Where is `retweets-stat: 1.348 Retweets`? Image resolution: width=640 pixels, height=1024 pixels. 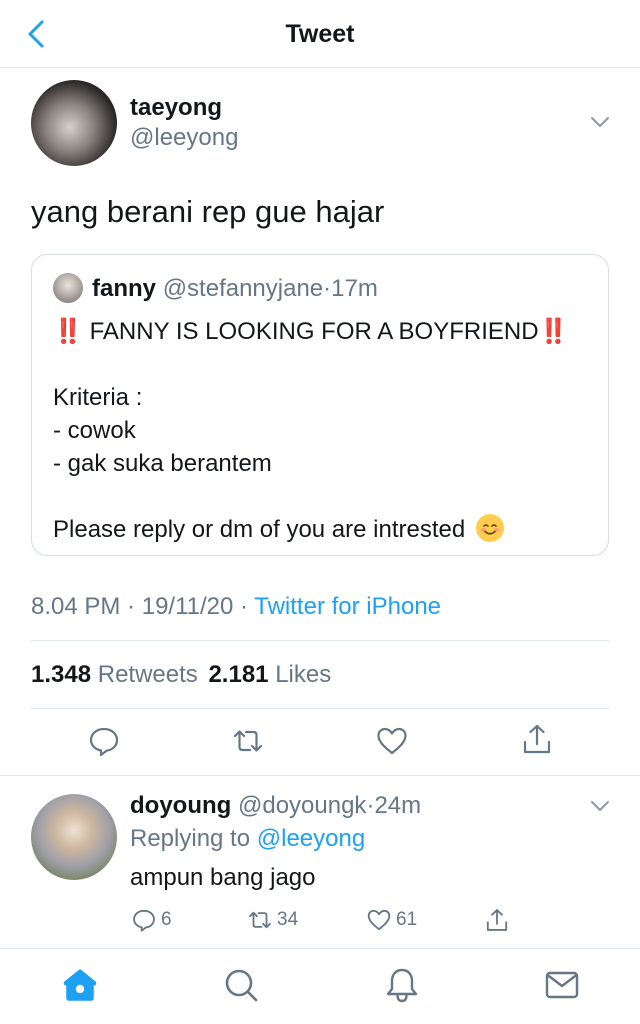
retweets-stat: 1.348 Retweets is located at coordinates (114, 674).